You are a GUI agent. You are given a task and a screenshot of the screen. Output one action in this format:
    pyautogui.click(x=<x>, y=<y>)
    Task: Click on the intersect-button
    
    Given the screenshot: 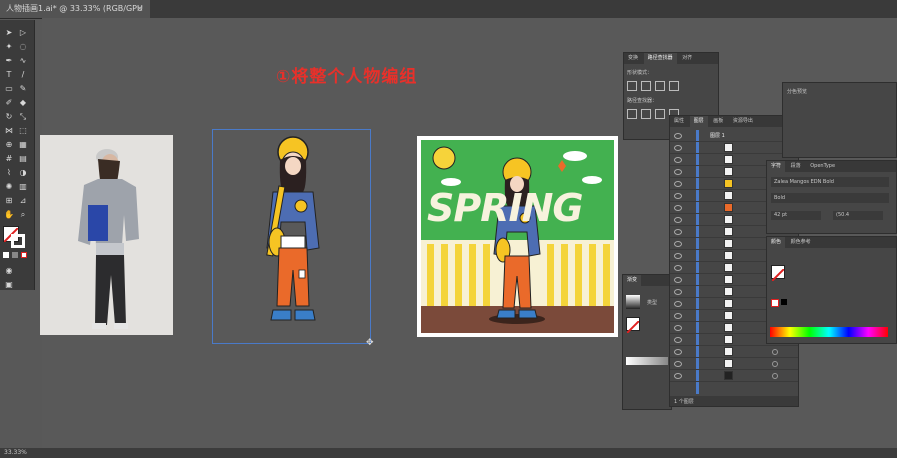 What is the action you would take?
    pyautogui.click(x=660, y=86)
    